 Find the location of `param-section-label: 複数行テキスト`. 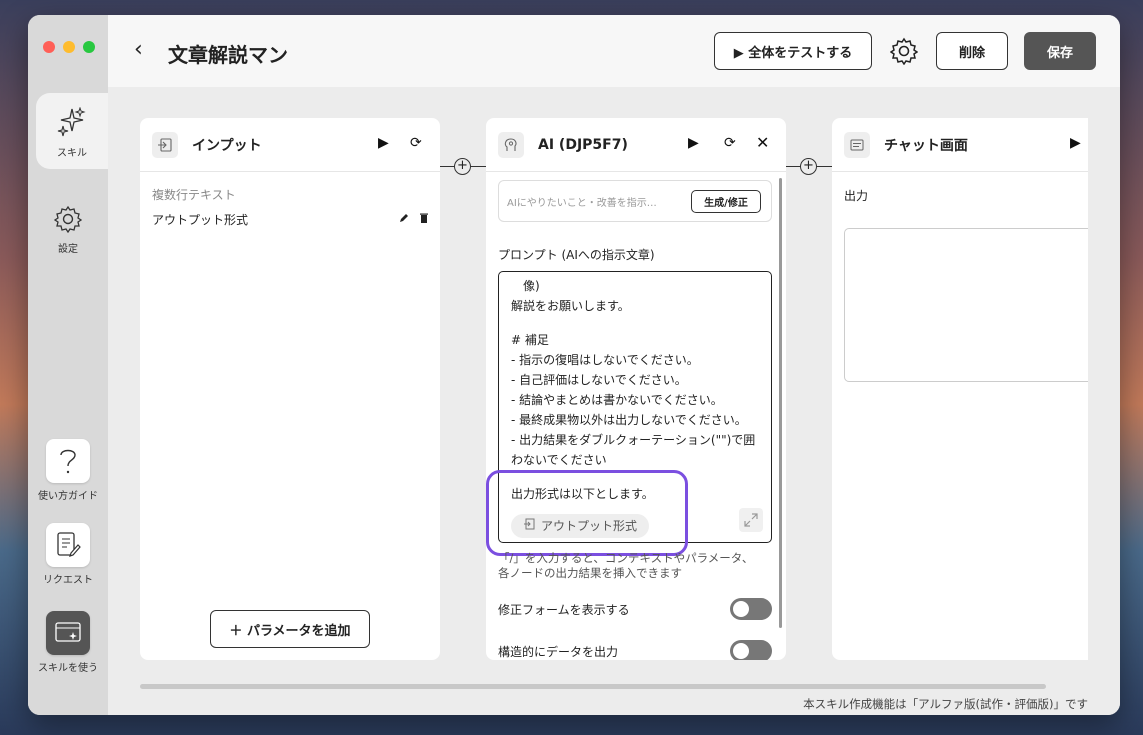

param-section-label: 複数行テキスト is located at coordinates (194, 195).